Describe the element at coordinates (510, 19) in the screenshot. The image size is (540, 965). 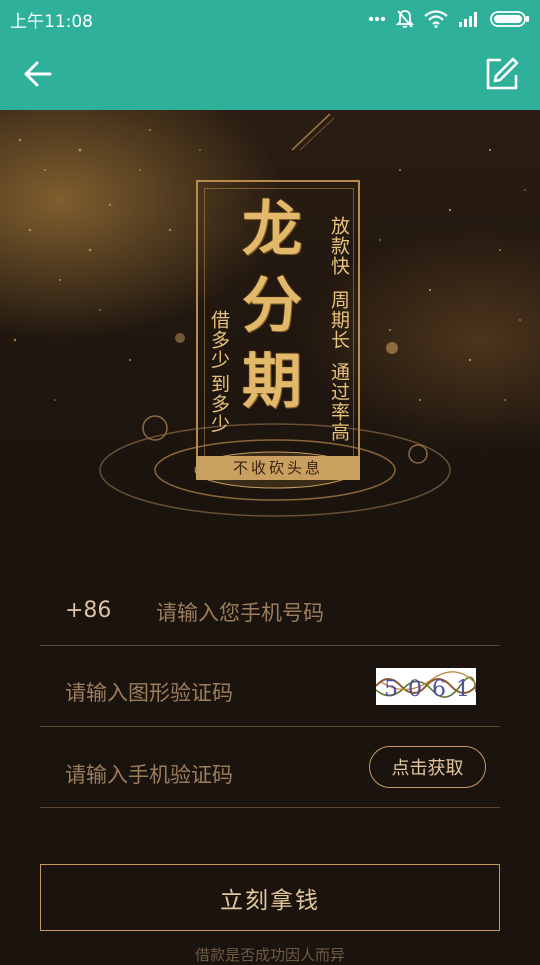
I see `battery-icon` at that location.